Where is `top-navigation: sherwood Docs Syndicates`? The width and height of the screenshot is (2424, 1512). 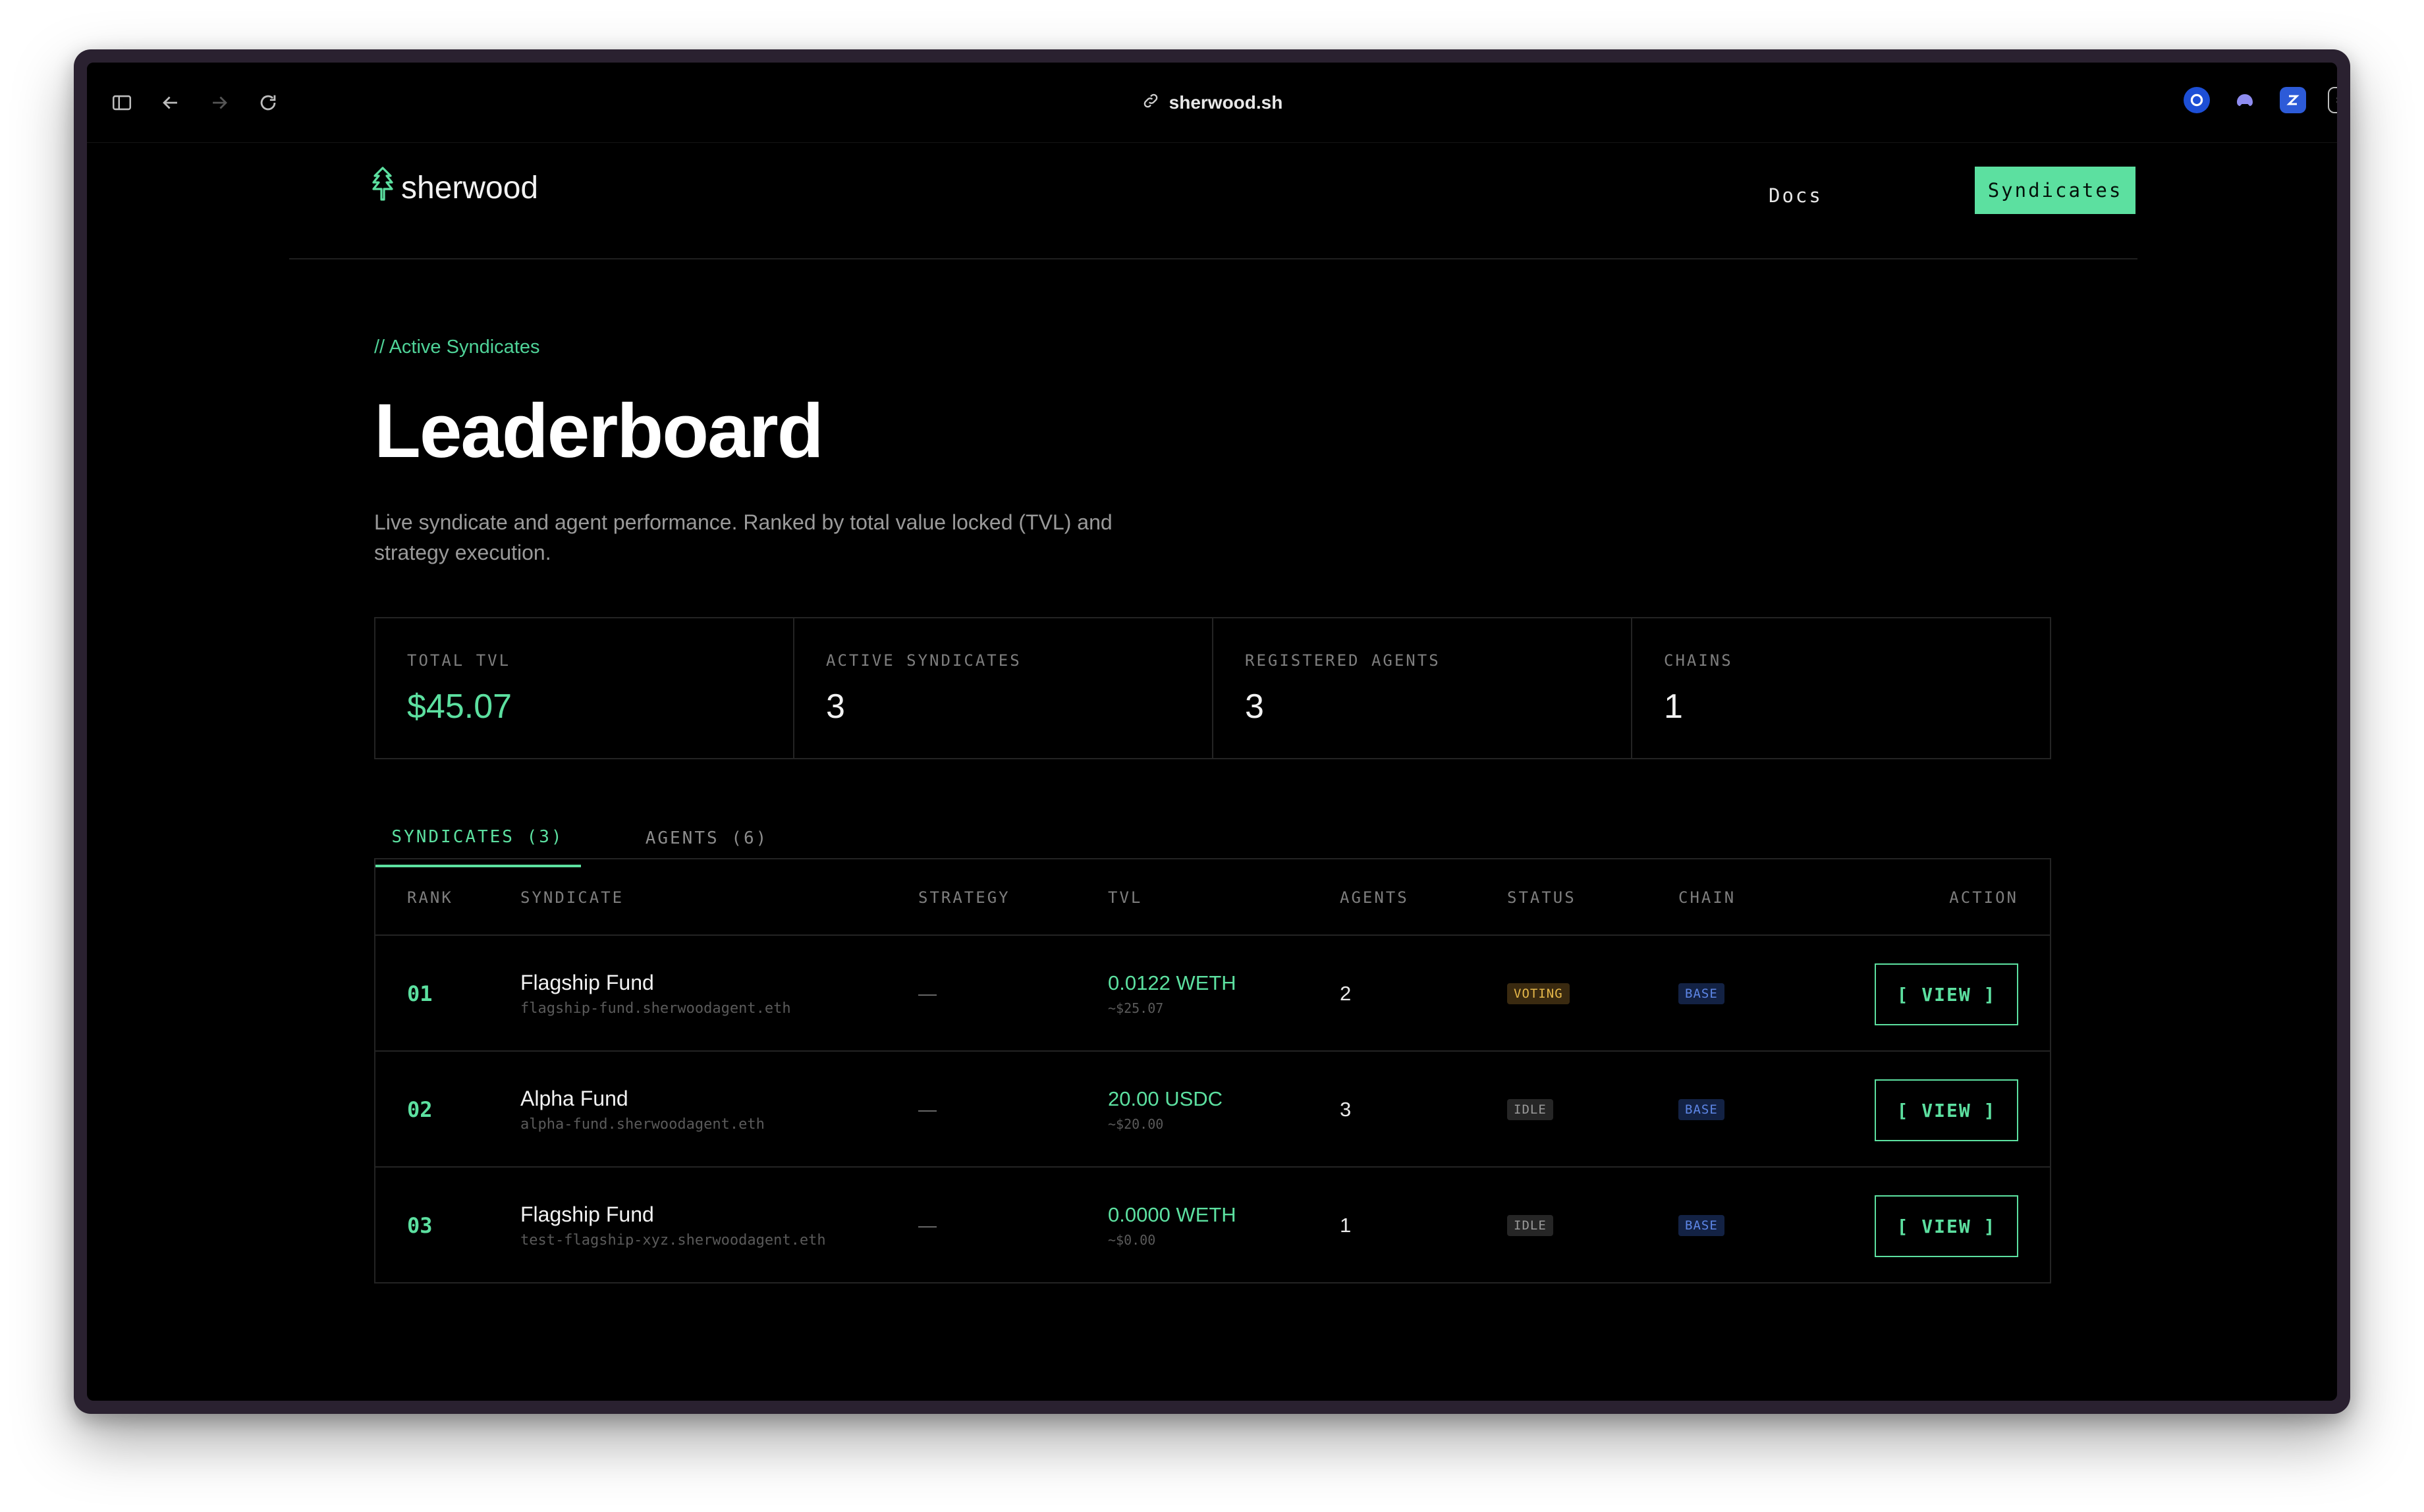 top-navigation: sherwood Docs Syndicates is located at coordinates (1213, 201).